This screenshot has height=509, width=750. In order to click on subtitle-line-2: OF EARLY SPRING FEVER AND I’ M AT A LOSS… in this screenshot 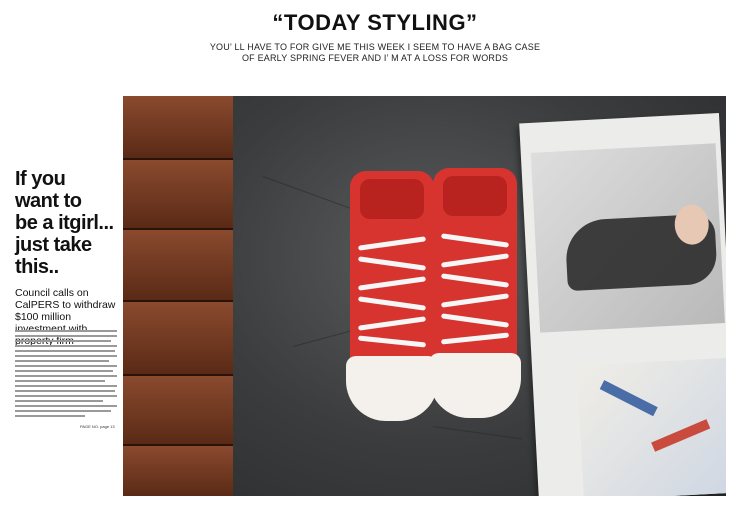, I will do `click(375, 58)`.